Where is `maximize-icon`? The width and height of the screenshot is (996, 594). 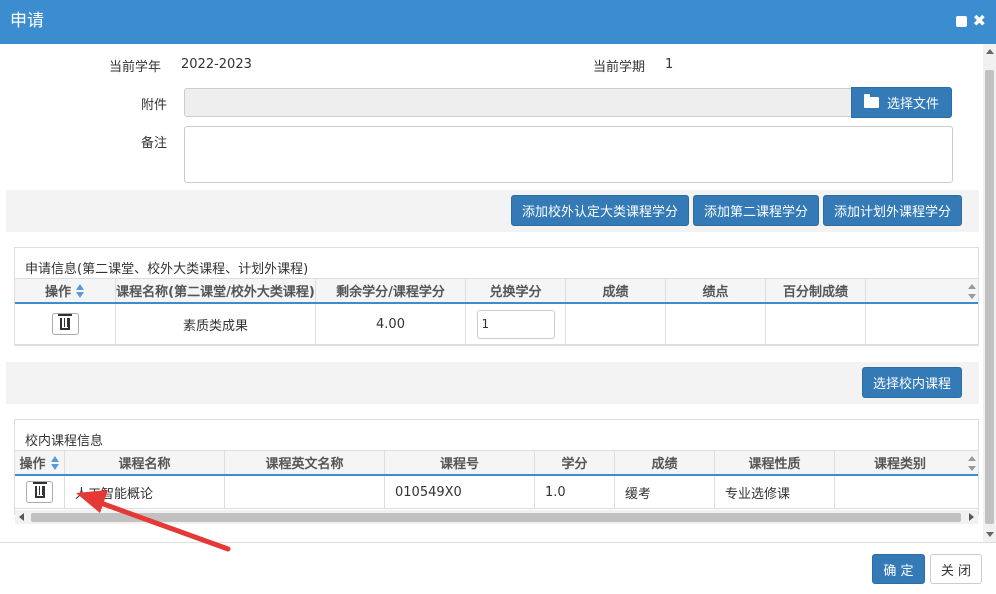
maximize-icon is located at coordinates (961, 21).